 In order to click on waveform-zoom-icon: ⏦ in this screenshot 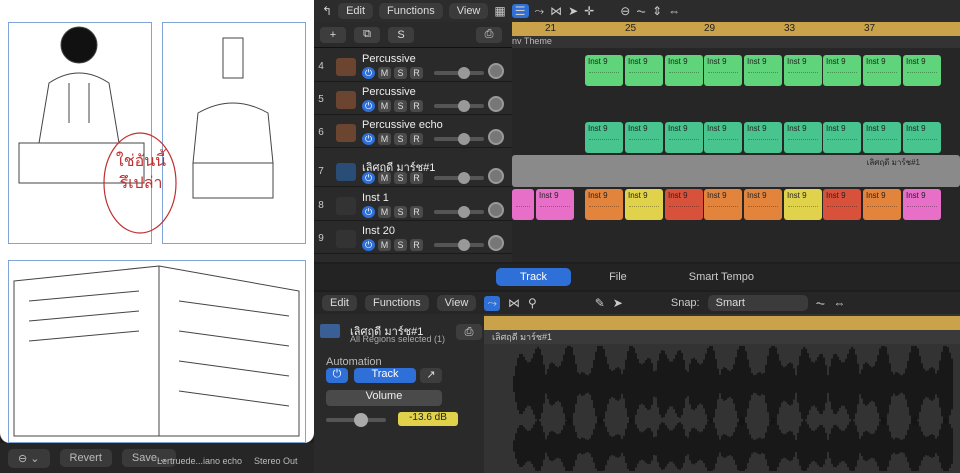, I will do `click(641, 11)`.